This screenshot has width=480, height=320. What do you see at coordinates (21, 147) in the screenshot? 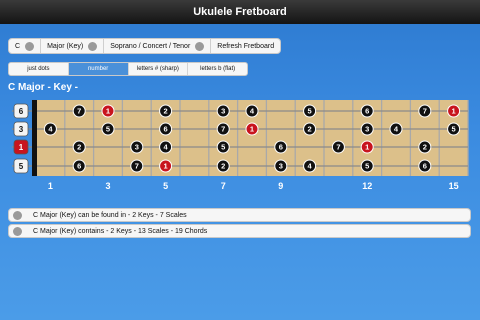
I see `open-string-label: 1` at bounding box center [21, 147].